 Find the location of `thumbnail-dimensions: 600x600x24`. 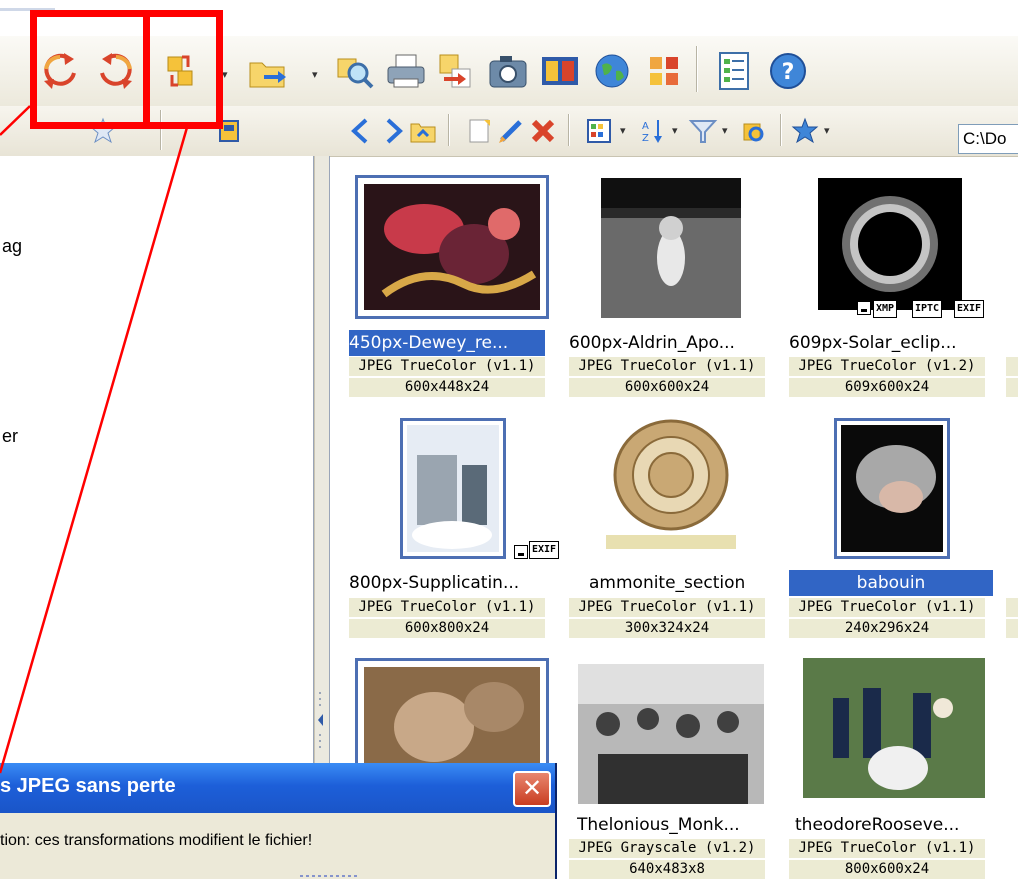

thumbnail-dimensions: 600x600x24 is located at coordinates (667, 387).